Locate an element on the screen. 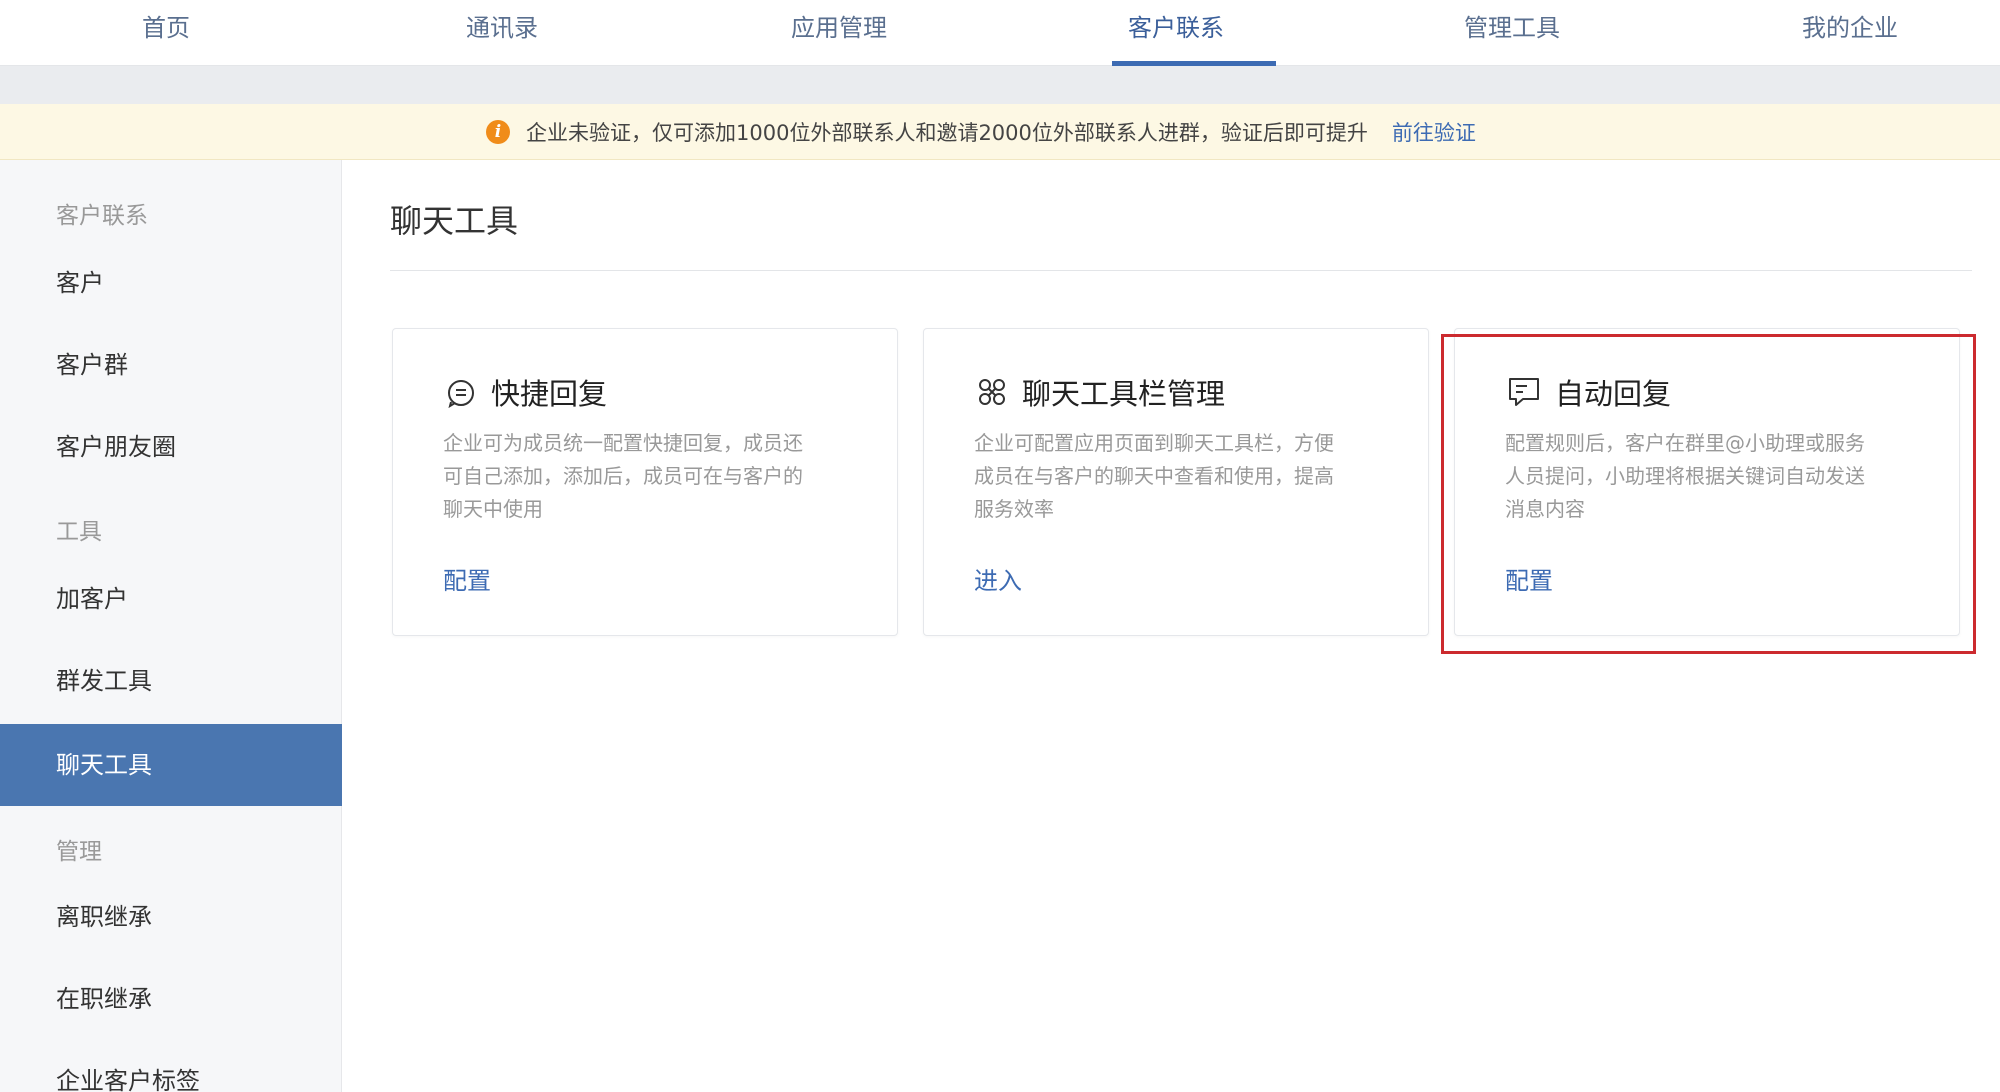  desc-line: 消息内容 is located at coordinates (1545, 509).